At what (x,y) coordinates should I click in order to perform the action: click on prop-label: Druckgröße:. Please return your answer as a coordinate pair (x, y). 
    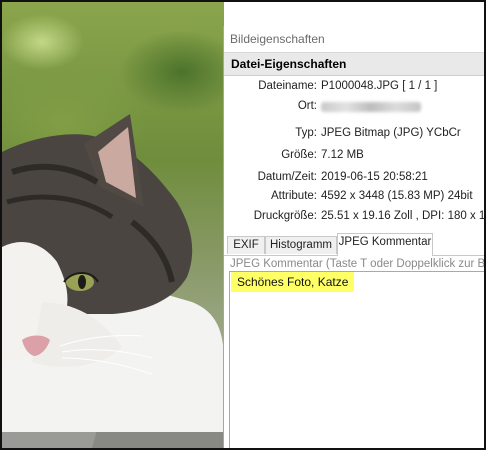
    Looking at the image, I should click on (285, 216).